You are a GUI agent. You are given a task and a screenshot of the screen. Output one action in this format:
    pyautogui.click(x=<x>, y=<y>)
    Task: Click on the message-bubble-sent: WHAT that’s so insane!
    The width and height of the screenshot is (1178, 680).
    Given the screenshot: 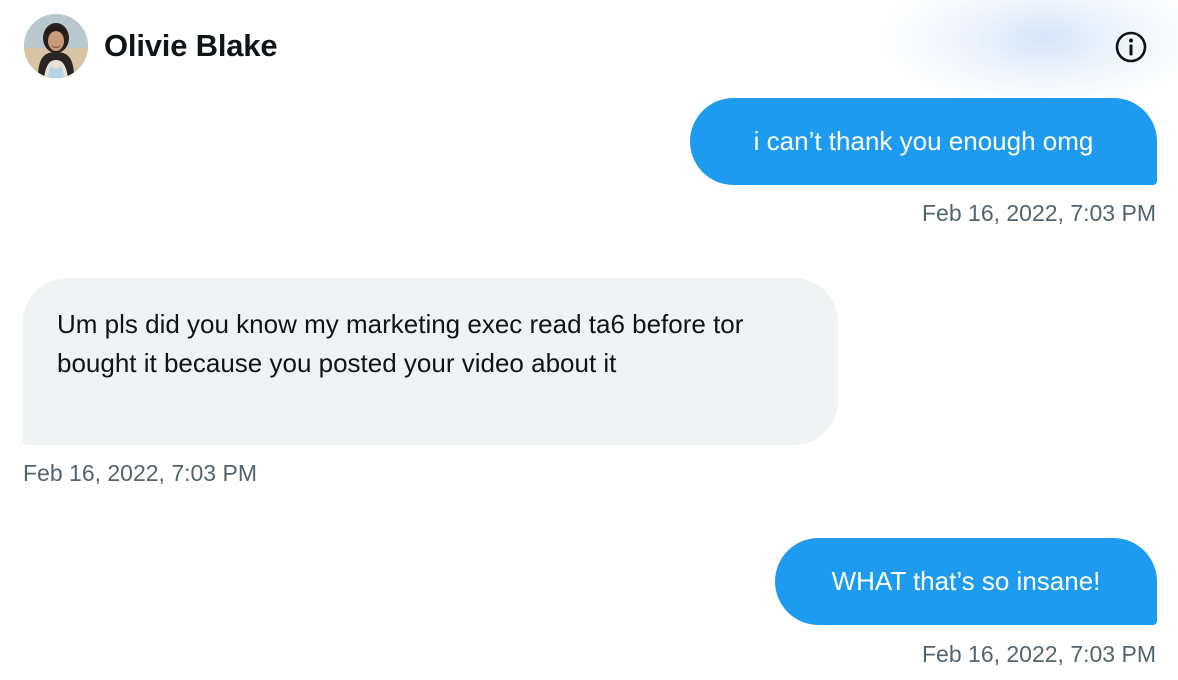 What is the action you would take?
    pyautogui.click(x=966, y=581)
    